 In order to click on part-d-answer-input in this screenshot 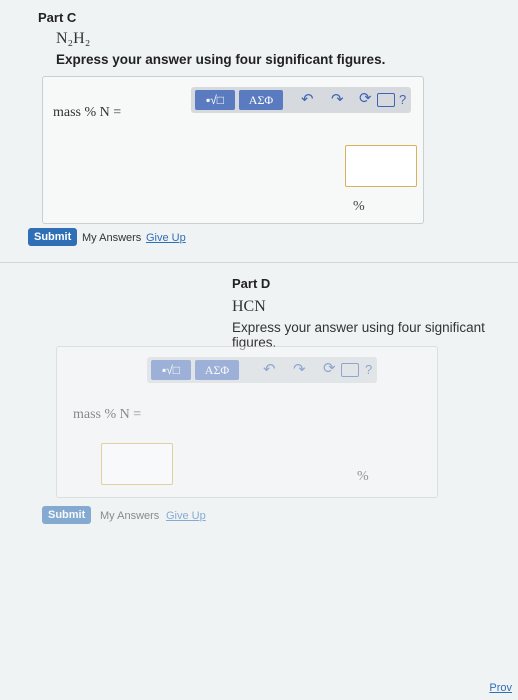, I will do `click(137, 464)`.